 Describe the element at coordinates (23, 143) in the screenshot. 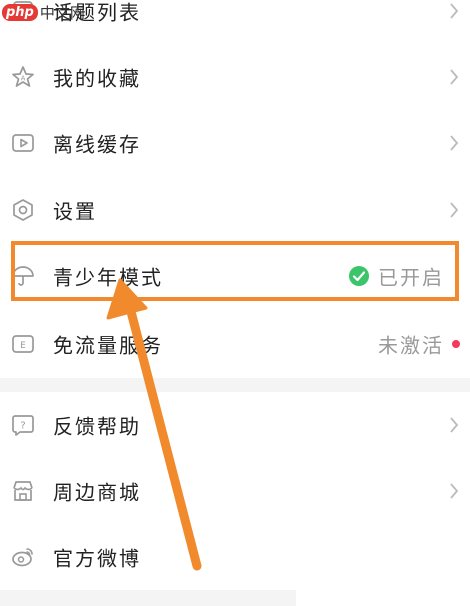

I see `offline-cache-play-icon` at that location.